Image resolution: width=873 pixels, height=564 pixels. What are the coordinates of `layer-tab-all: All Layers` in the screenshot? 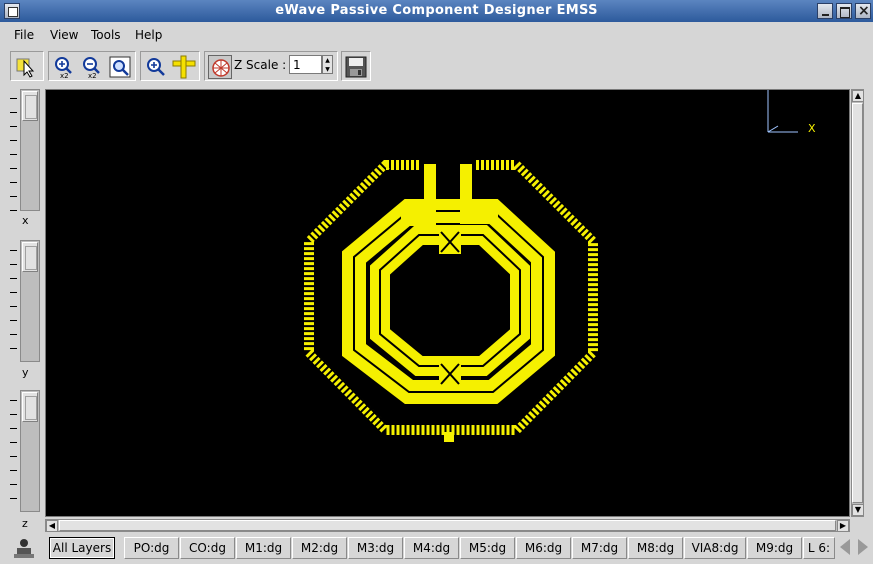 It's located at (82, 548).